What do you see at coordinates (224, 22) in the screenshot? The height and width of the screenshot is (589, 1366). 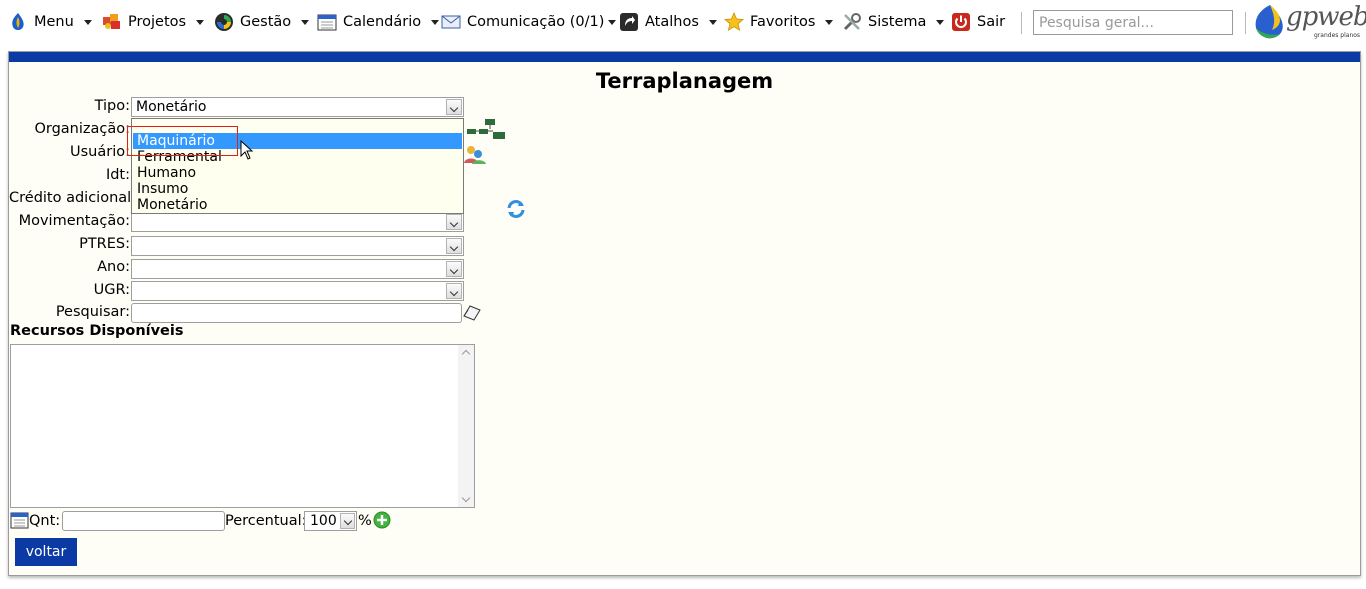 I see `cycle-icon` at bounding box center [224, 22].